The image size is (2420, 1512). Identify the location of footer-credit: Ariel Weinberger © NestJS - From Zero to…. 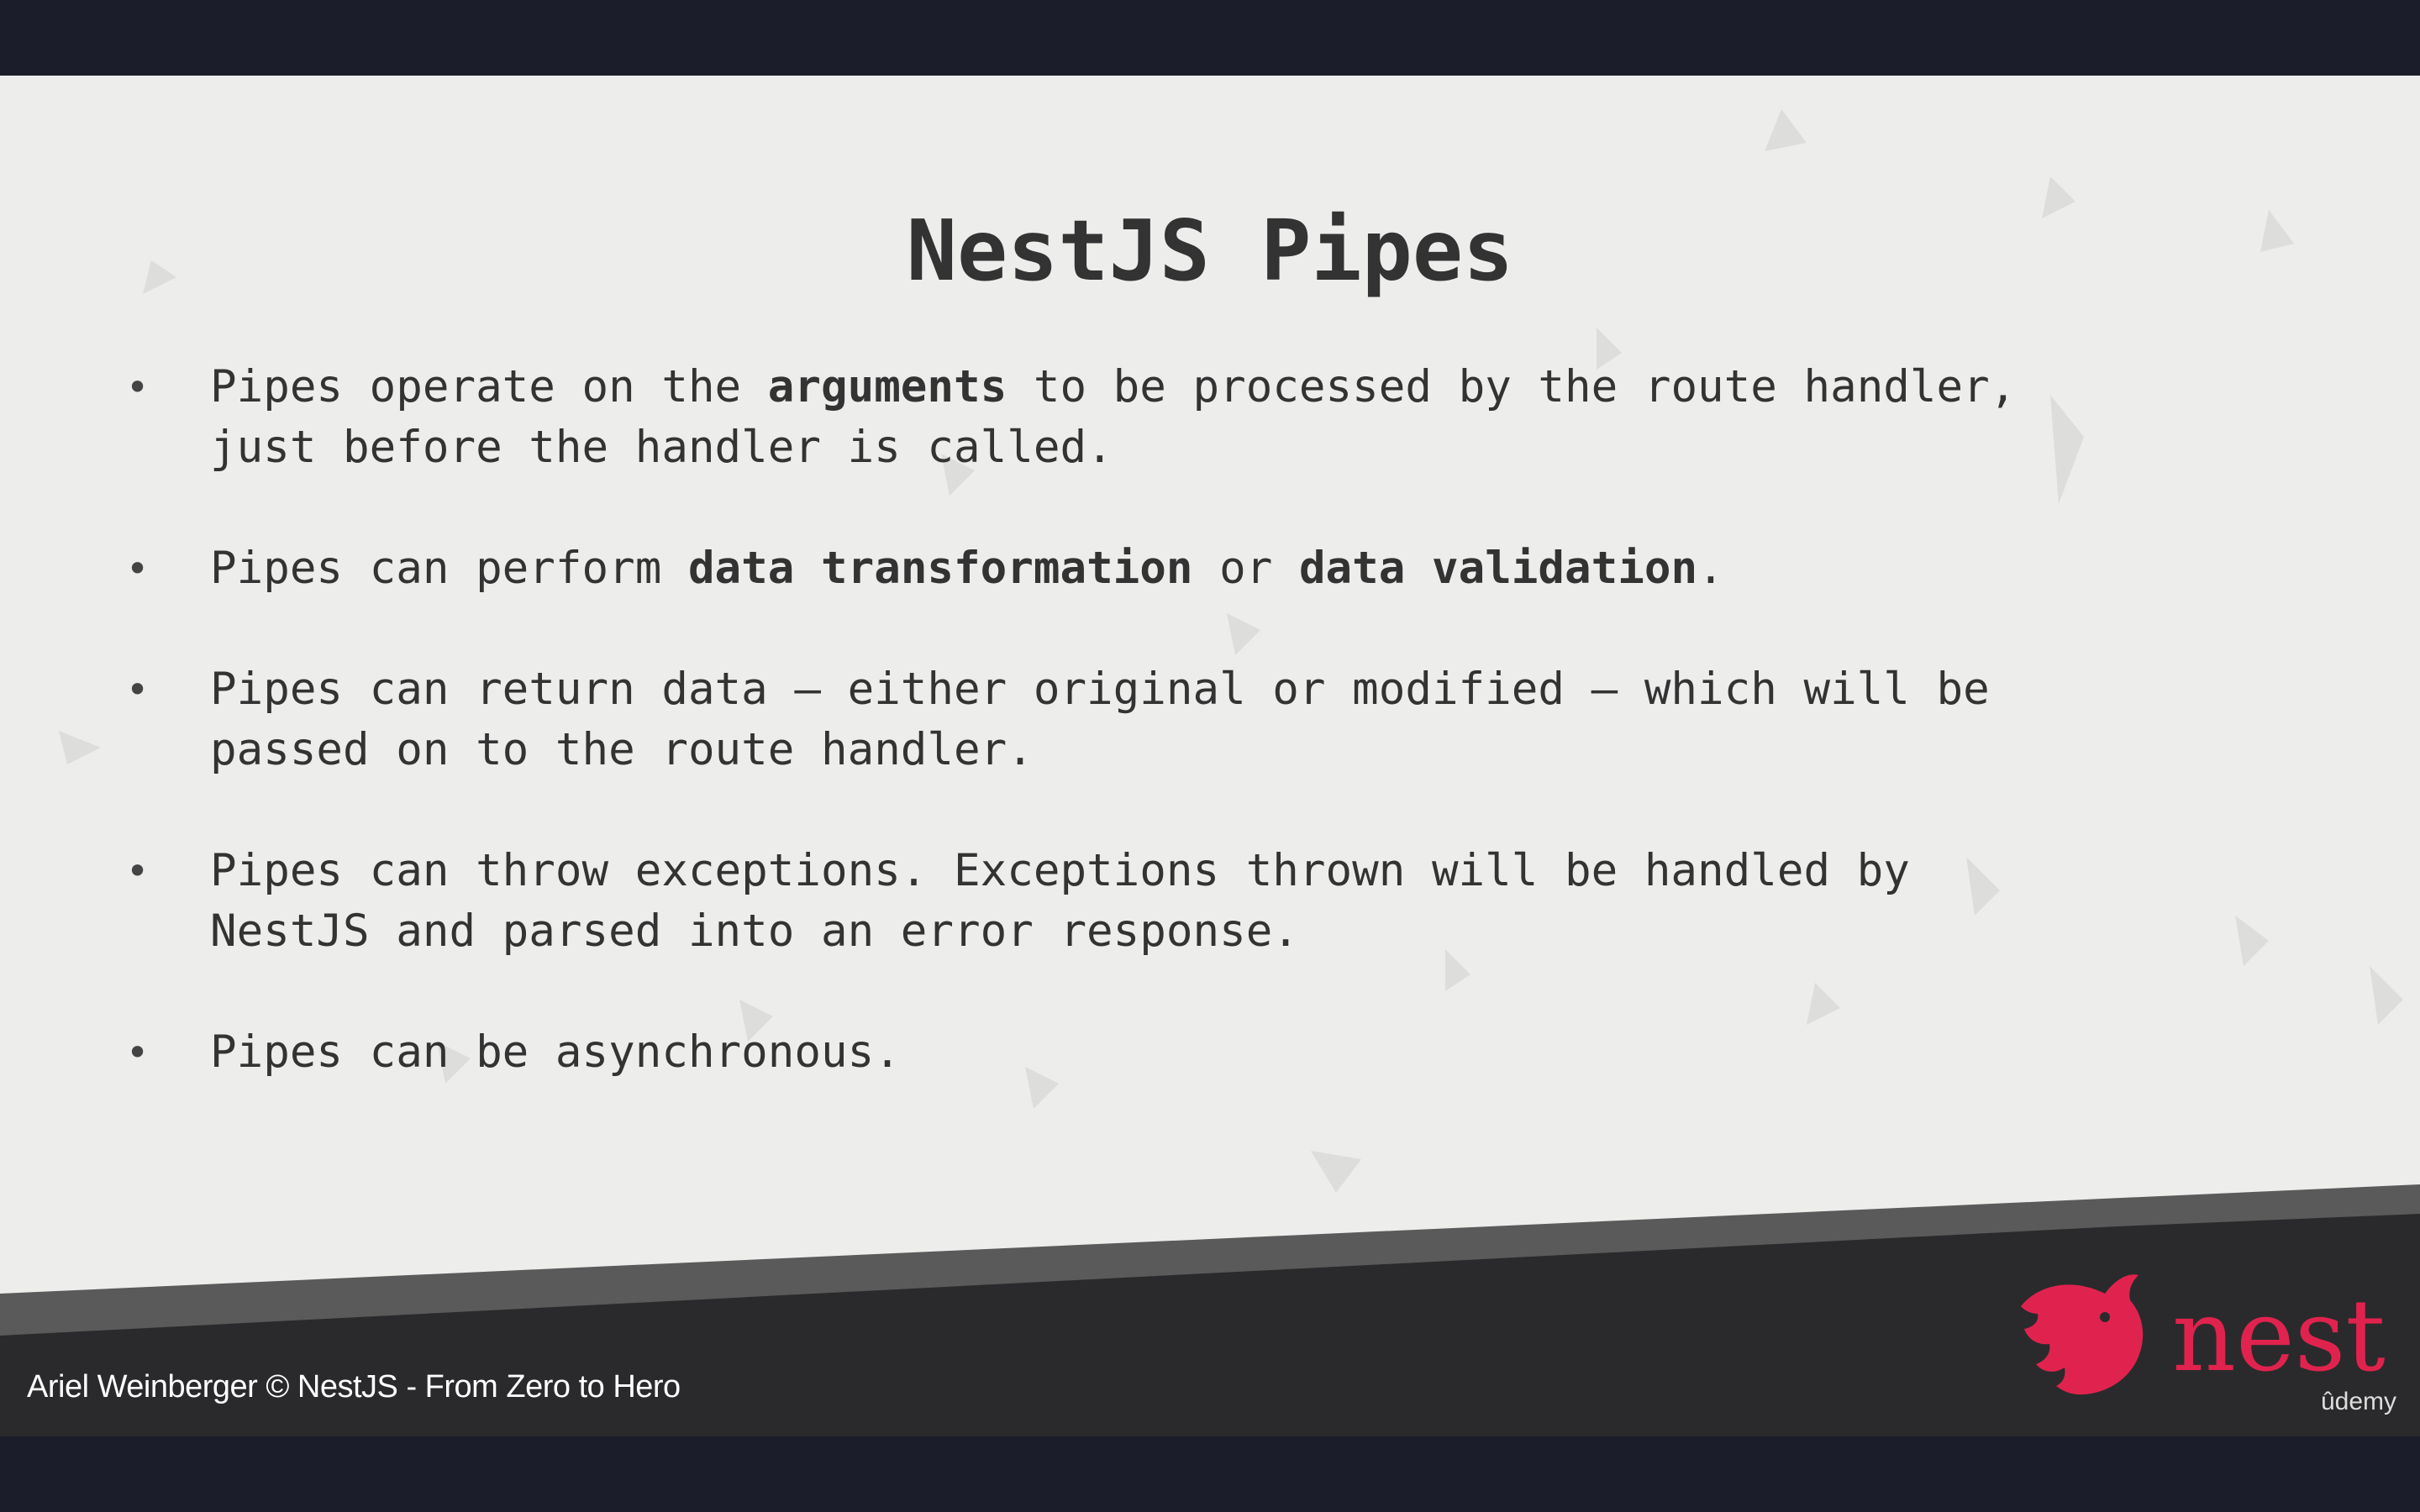
(354, 1386).